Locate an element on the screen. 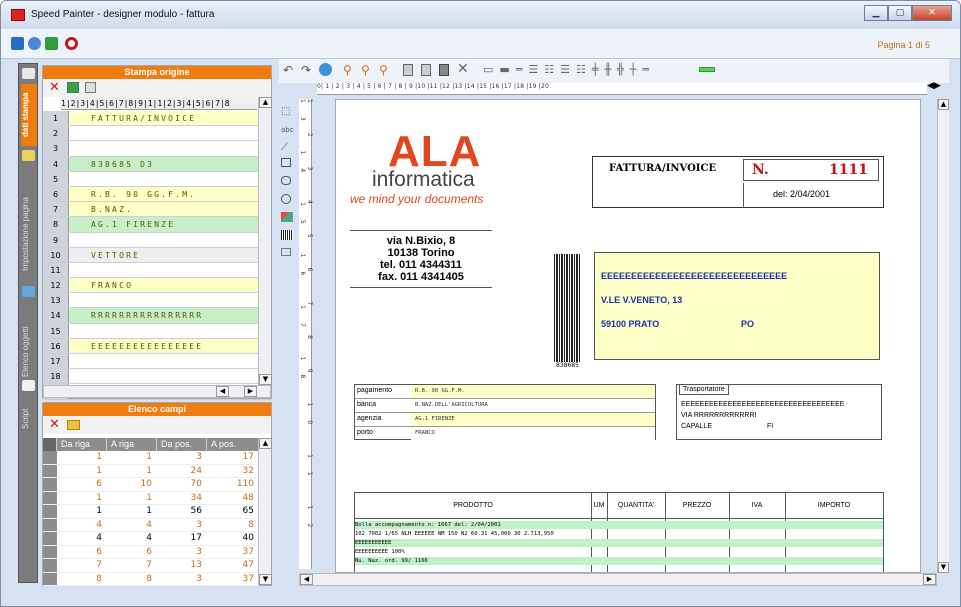 The height and width of the screenshot is (607, 961). delete-icon: ✕ is located at coordinates (54, 87).